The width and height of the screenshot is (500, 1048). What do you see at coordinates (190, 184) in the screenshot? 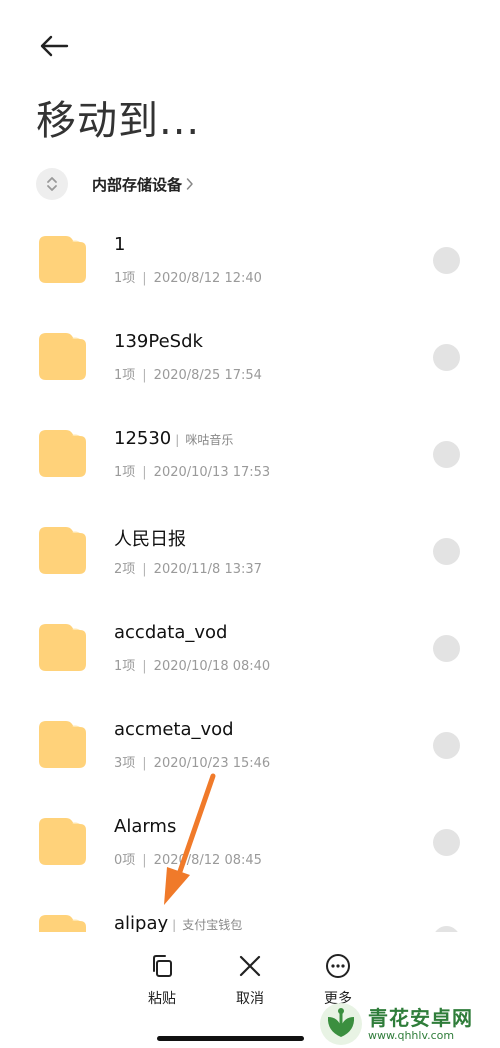
I see `chevron-right-icon` at bounding box center [190, 184].